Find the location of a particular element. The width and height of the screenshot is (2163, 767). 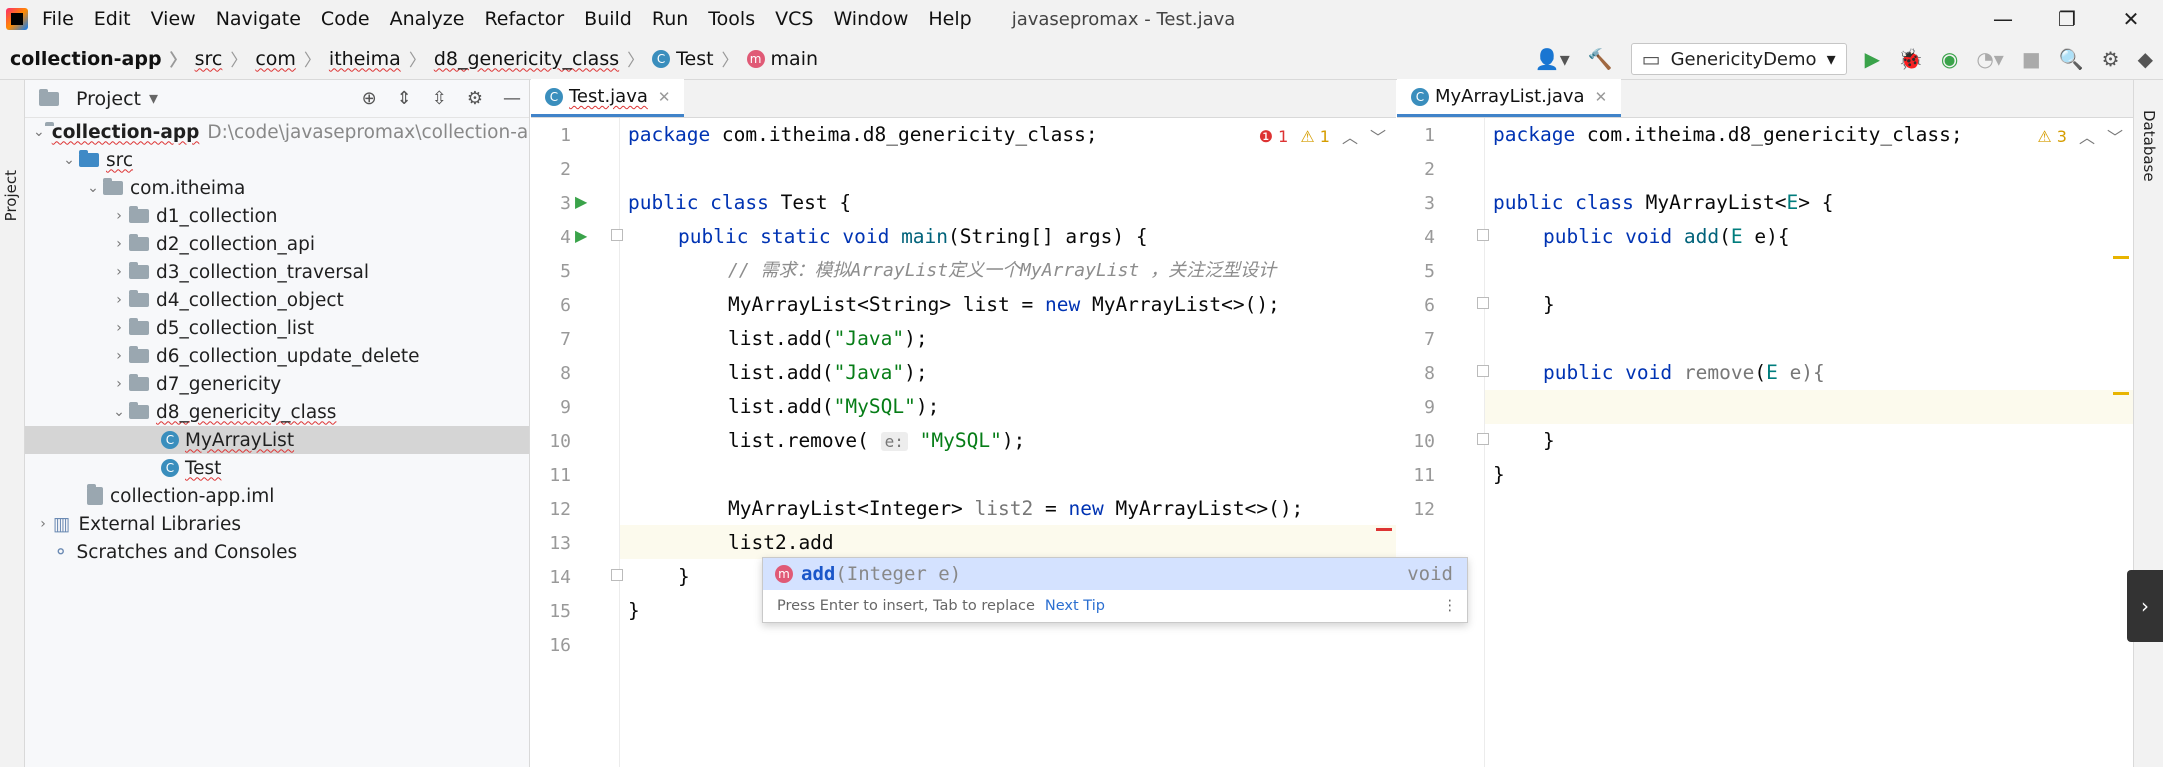

breadcrumb-project: collection-app 〉 is located at coordinates (102, 59).